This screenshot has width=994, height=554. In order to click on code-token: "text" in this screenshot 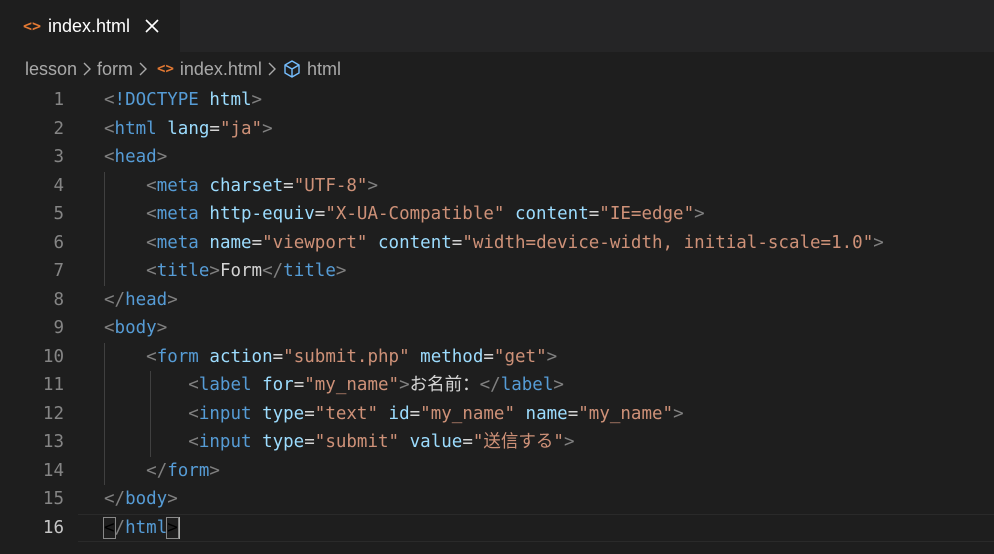, I will do `click(346, 413)`.